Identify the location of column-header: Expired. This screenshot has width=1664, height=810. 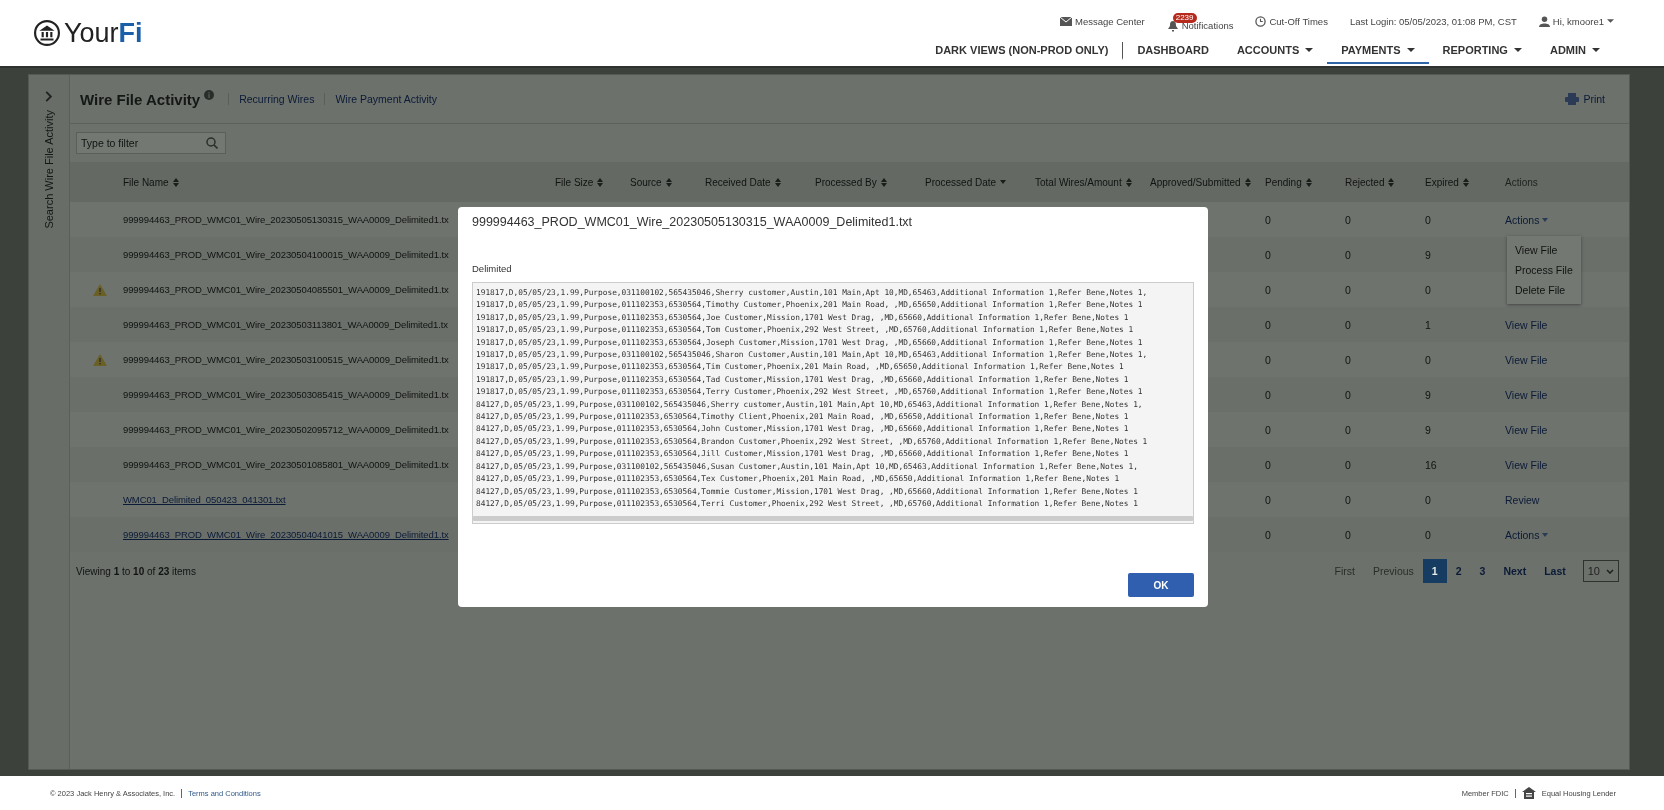
(1447, 182).